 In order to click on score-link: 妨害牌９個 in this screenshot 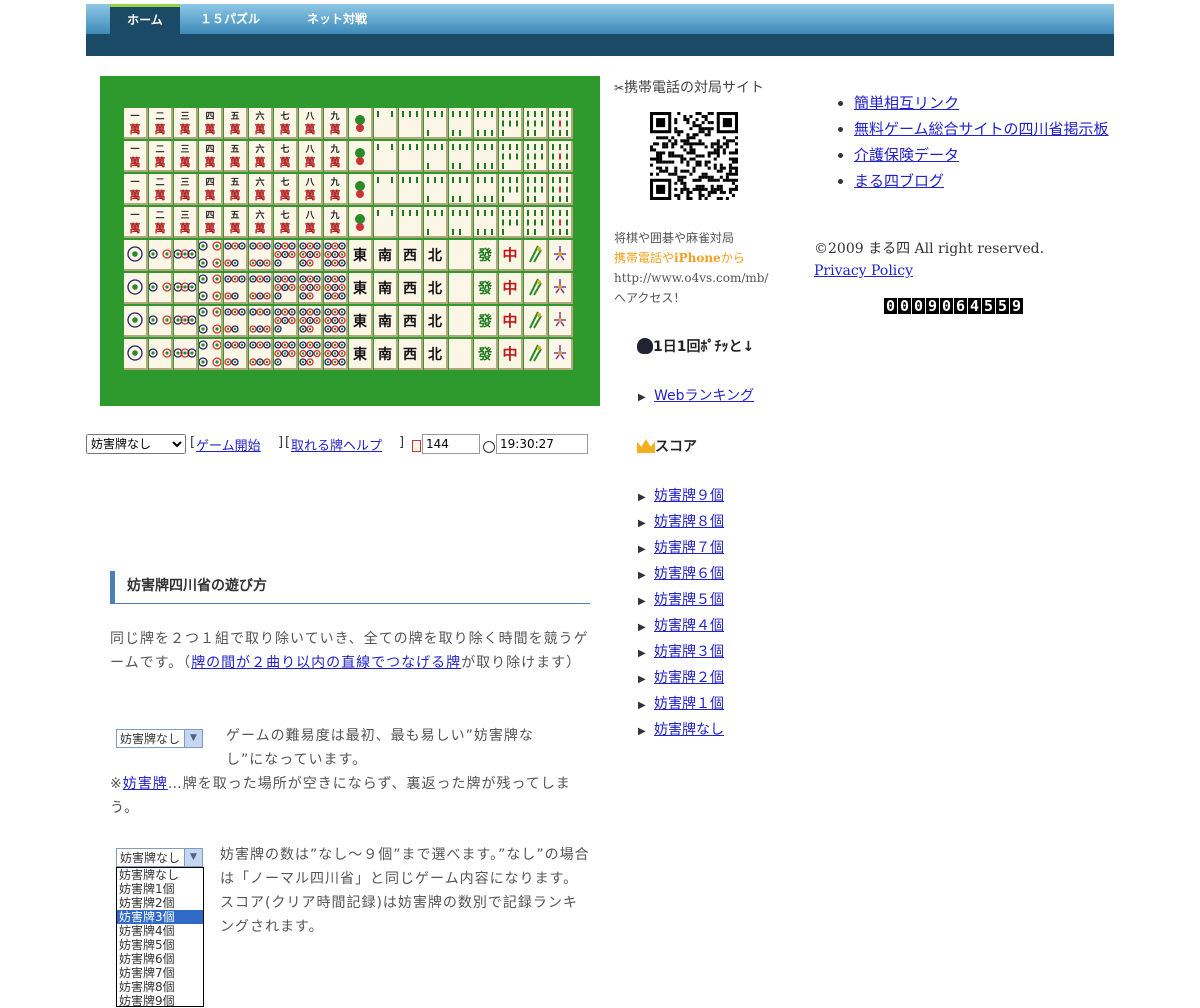, I will do `click(689, 496)`.